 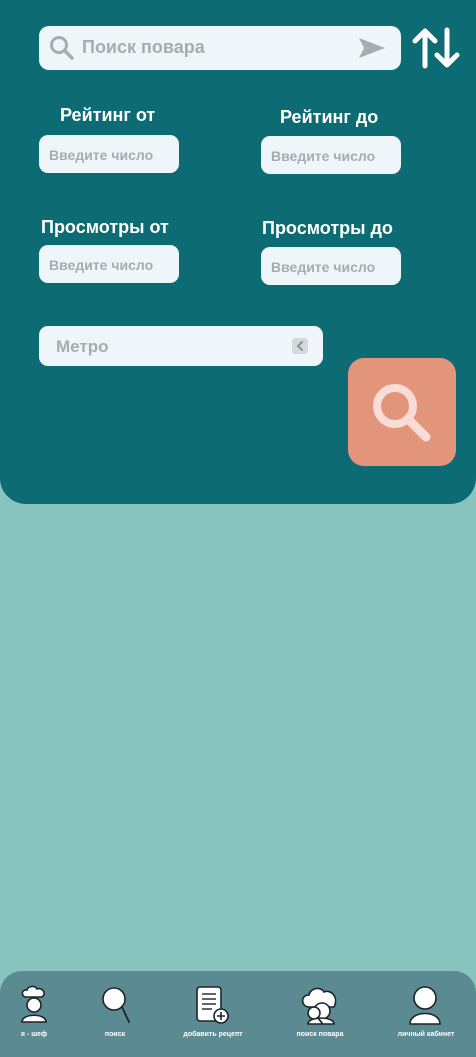 I want to click on send-icon, so click(x=372, y=48).